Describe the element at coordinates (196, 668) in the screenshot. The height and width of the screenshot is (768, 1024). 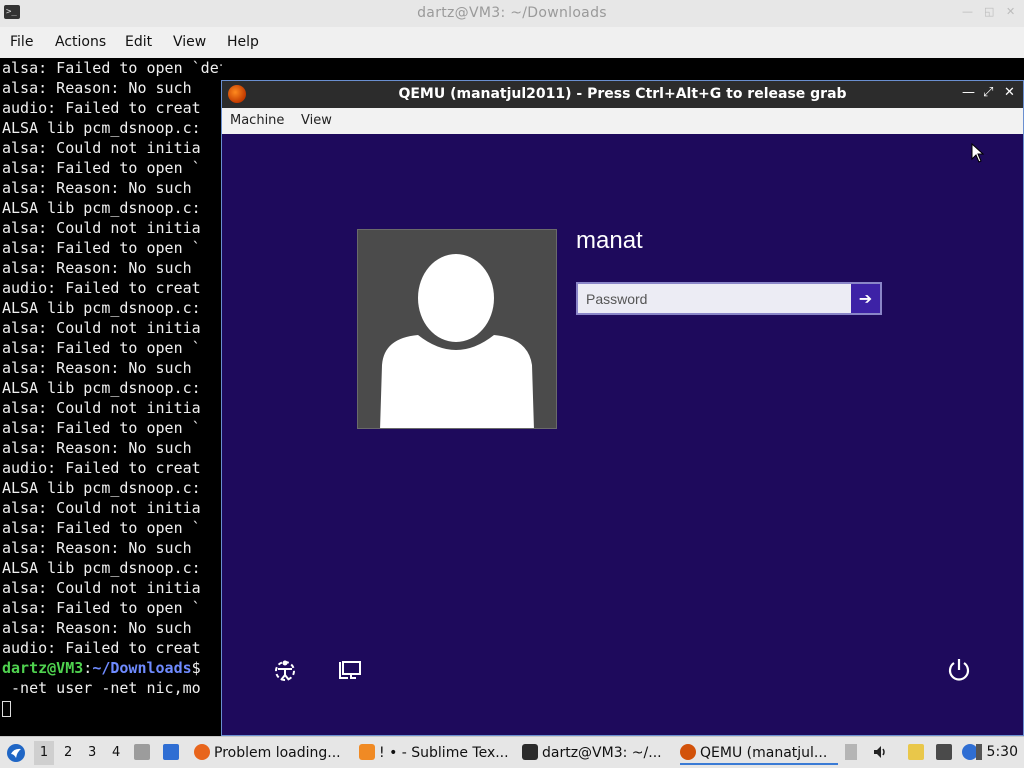
I see `prompt-end: $` at that location.